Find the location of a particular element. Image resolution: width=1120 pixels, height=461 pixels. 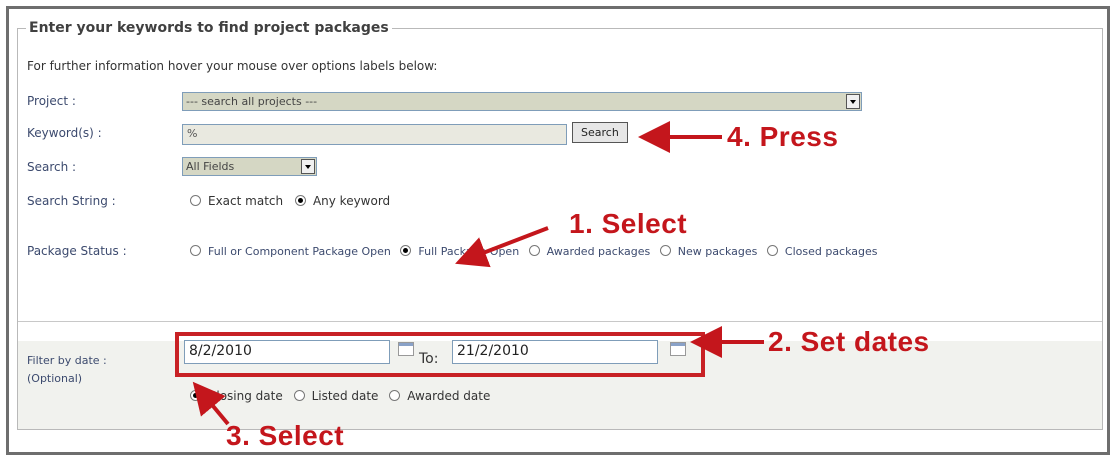

exact-match-label: Exact match is located at coordinates (245, 201).